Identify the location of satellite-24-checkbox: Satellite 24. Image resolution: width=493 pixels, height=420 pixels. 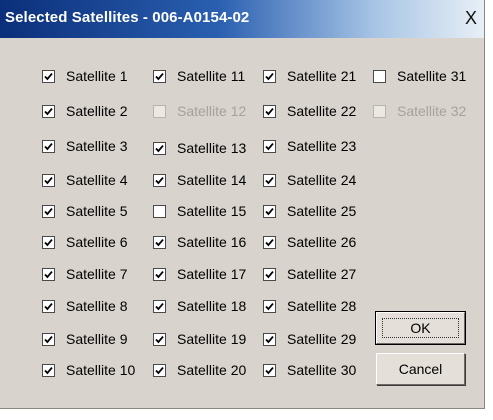
(309, 180).